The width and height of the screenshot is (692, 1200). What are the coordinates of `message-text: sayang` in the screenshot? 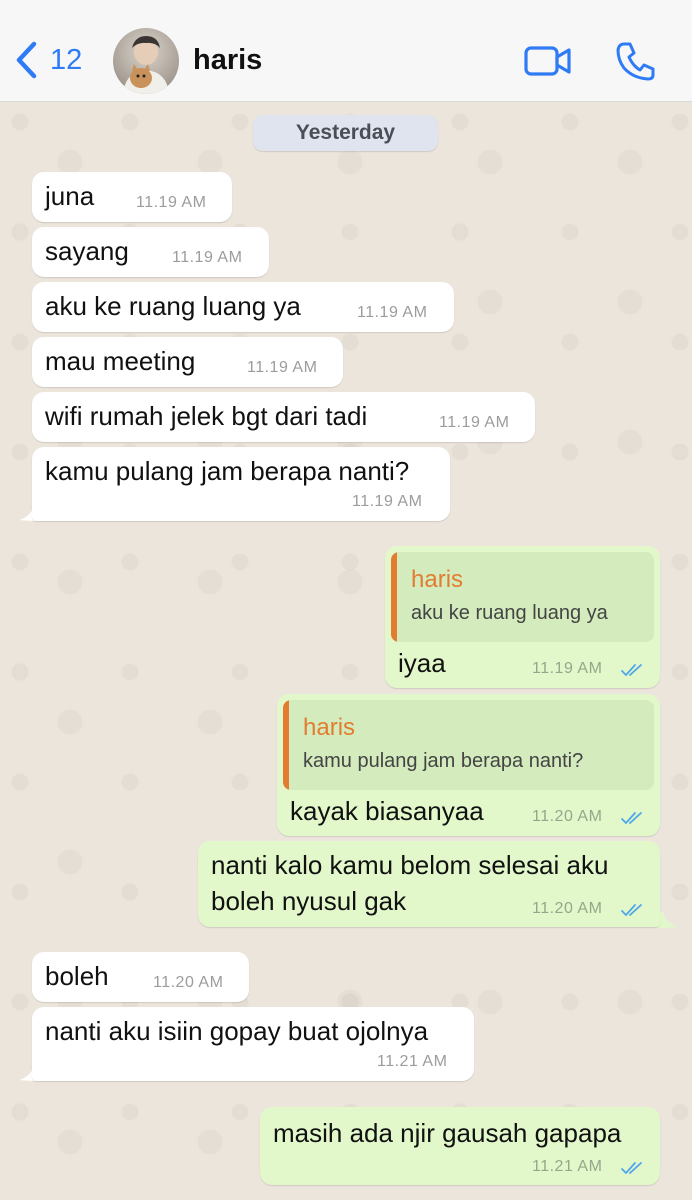 It's located at (87, 251).